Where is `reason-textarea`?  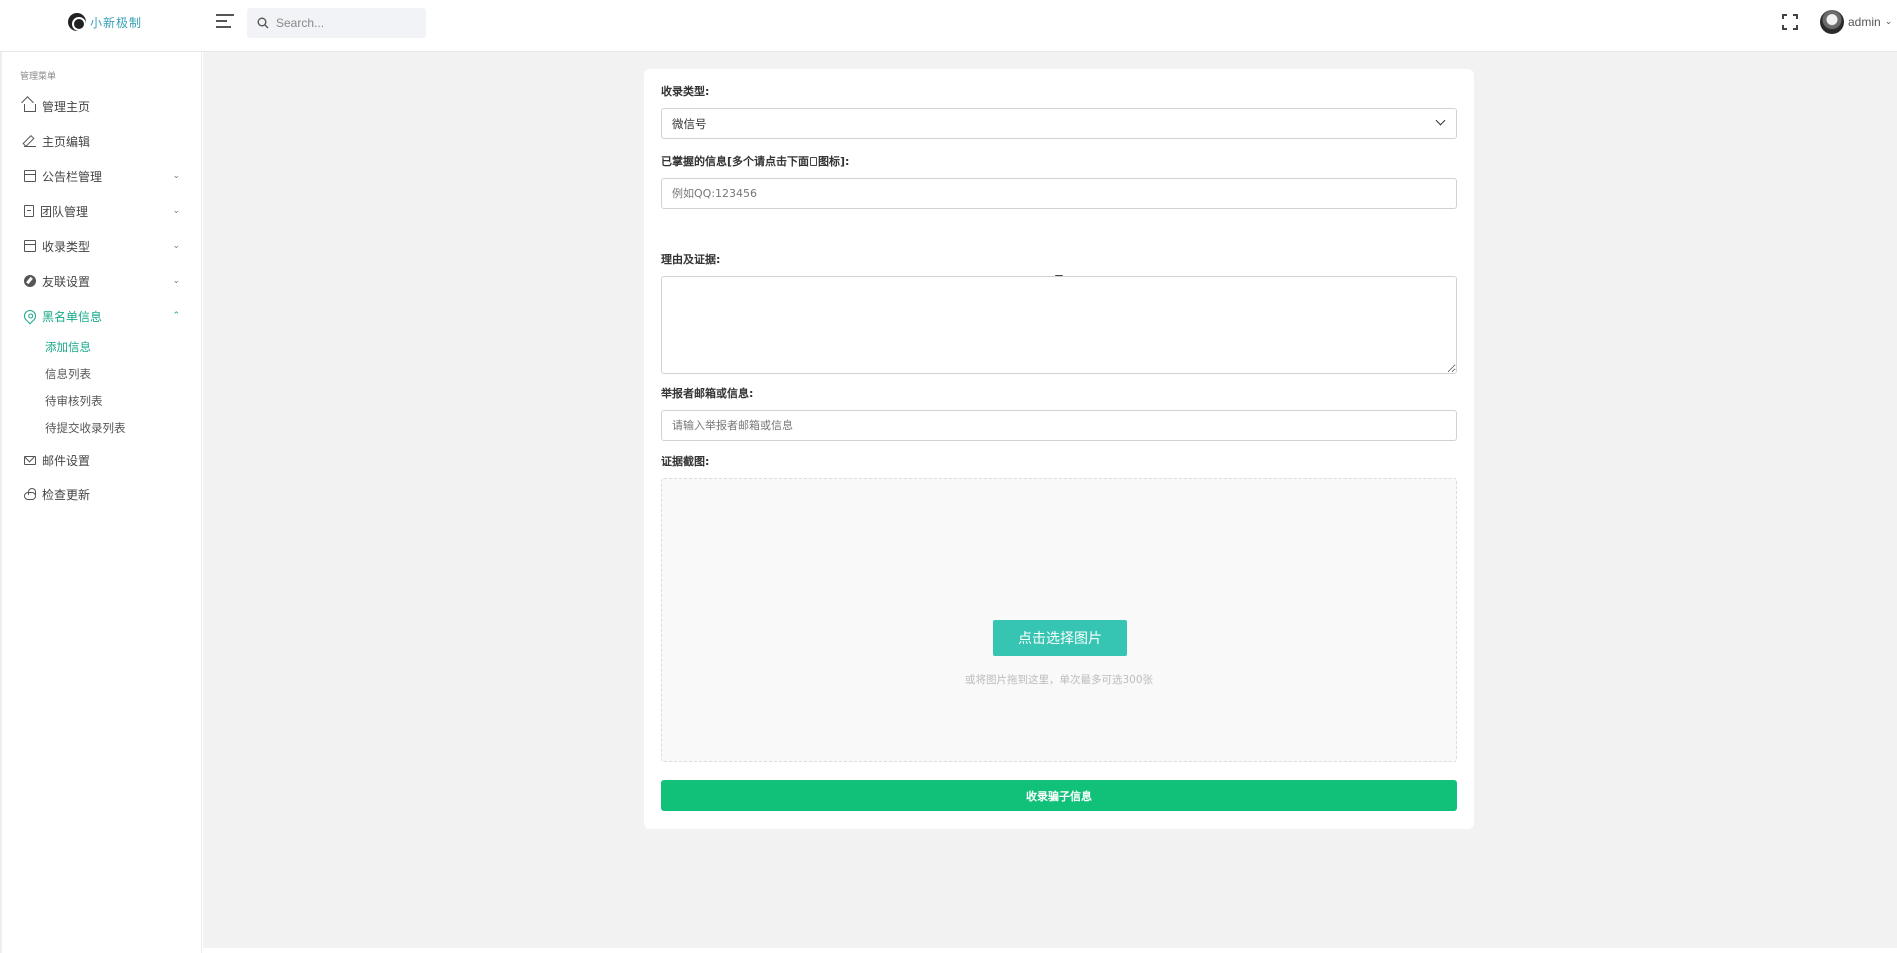 reason-textarea is located at coordinates (1059, 325).